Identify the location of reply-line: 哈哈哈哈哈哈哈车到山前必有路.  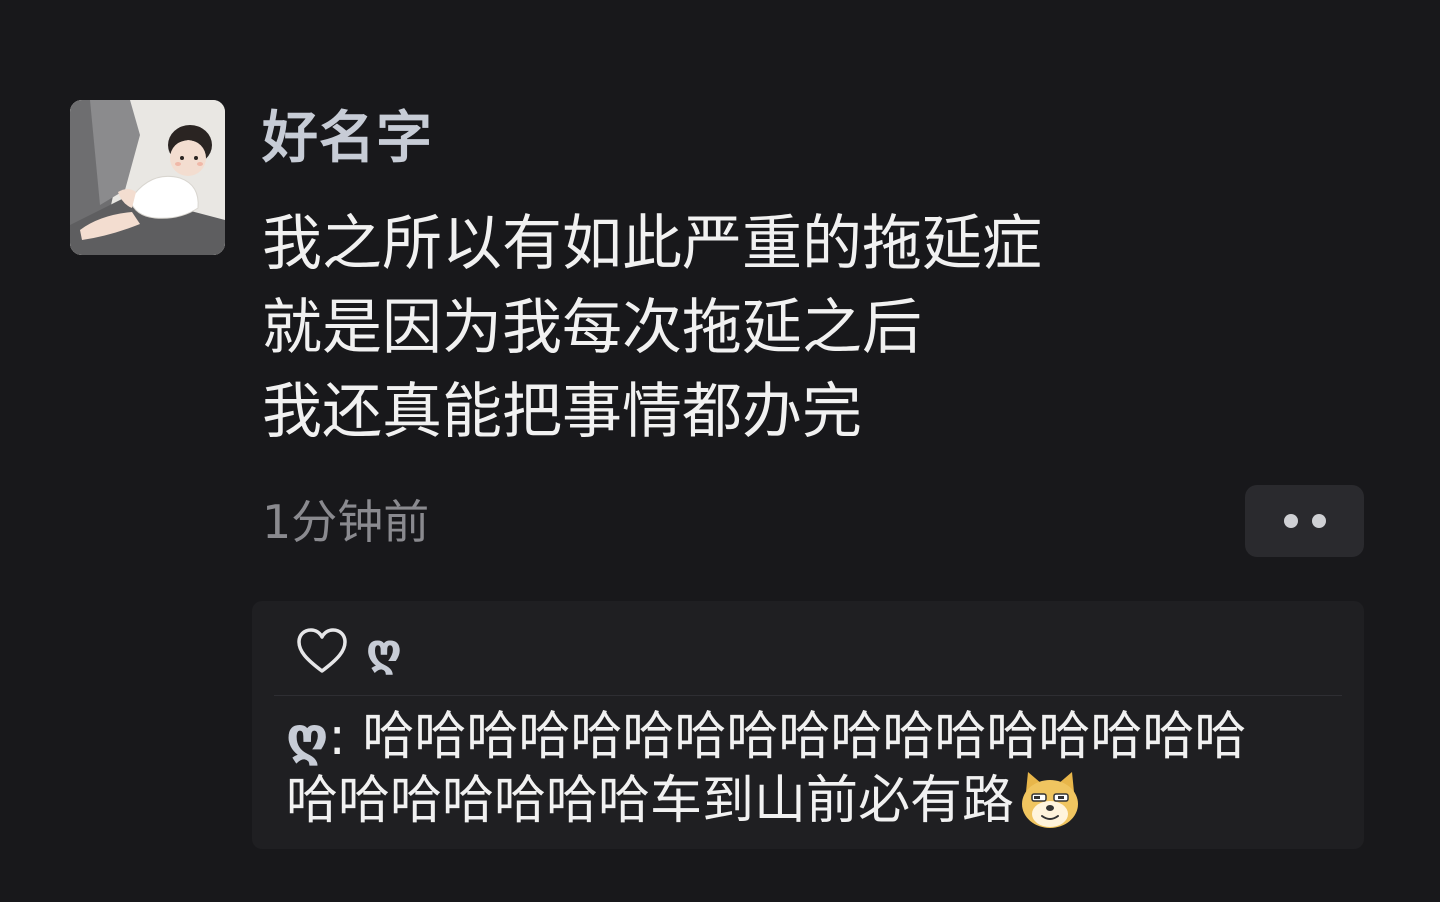
(811, 801).